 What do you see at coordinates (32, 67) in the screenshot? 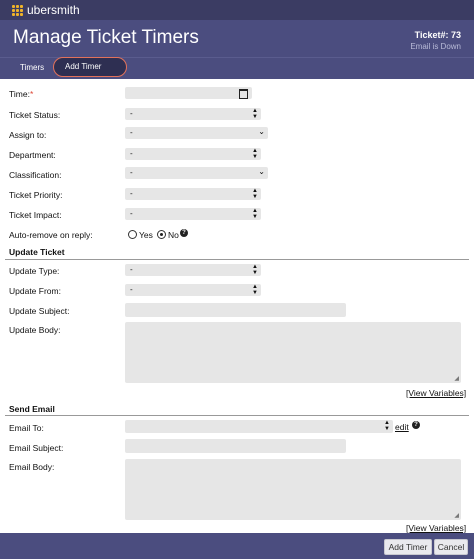
I see `tab-timers: Timers` at bounding box center [32, 67].